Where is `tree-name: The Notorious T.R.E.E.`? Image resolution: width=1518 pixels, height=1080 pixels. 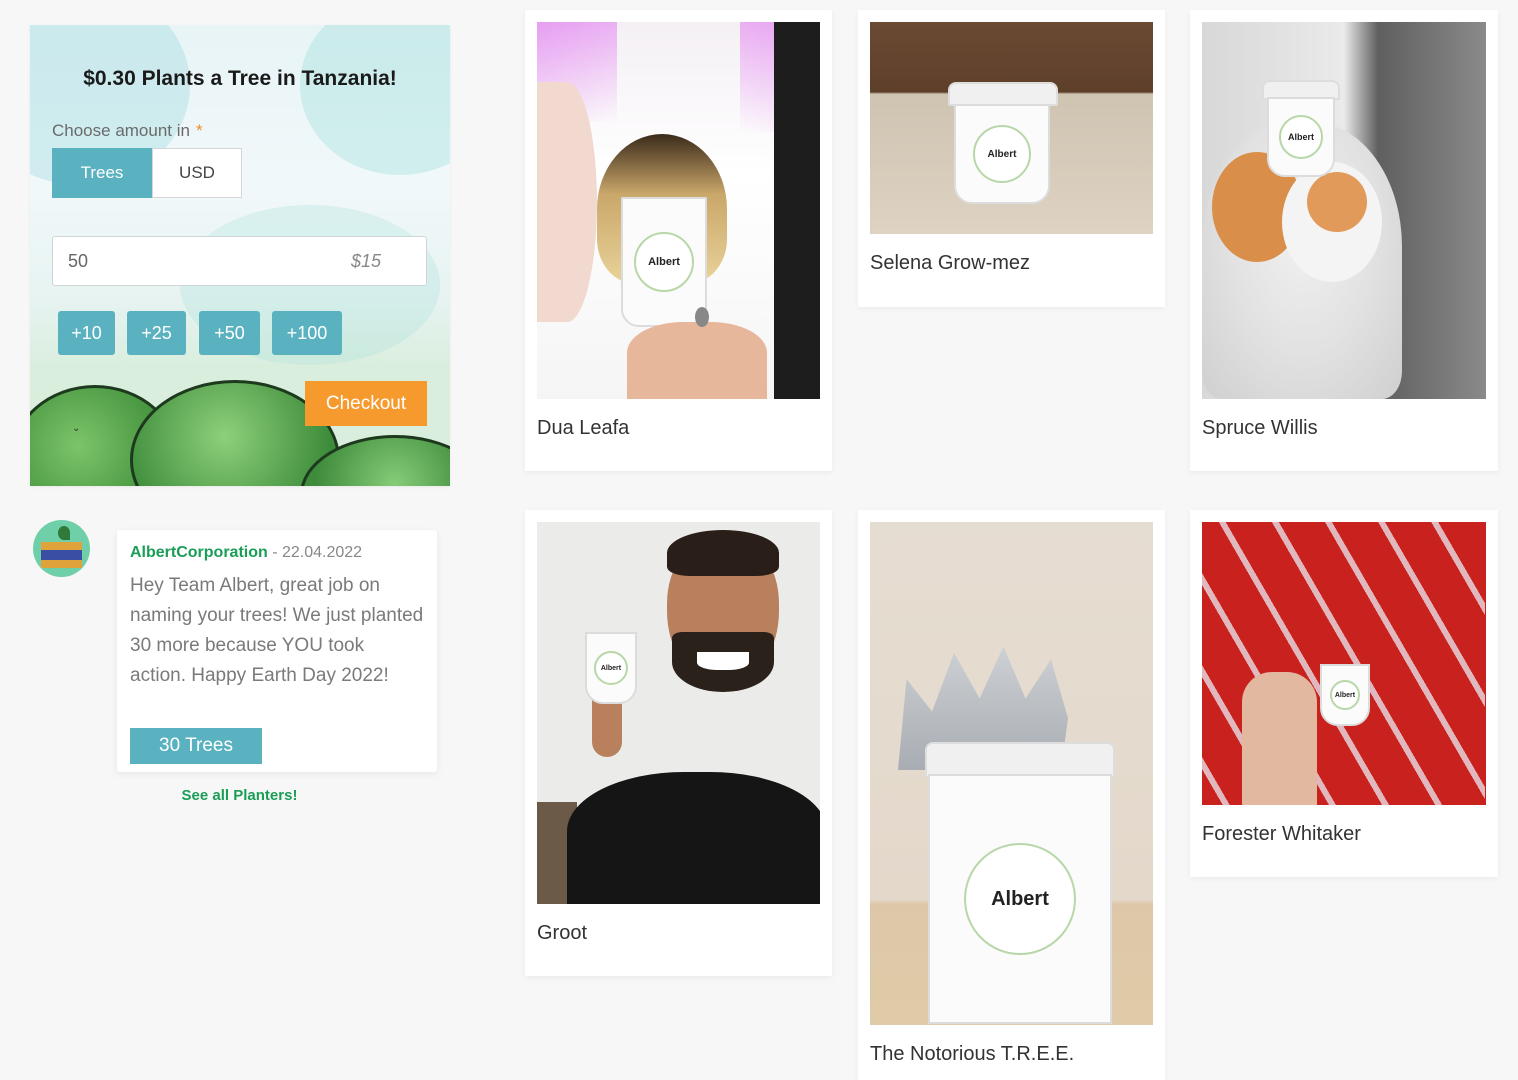
tree-name: The Notorious T.R.E.E. is located at coordinates (972, 1054).